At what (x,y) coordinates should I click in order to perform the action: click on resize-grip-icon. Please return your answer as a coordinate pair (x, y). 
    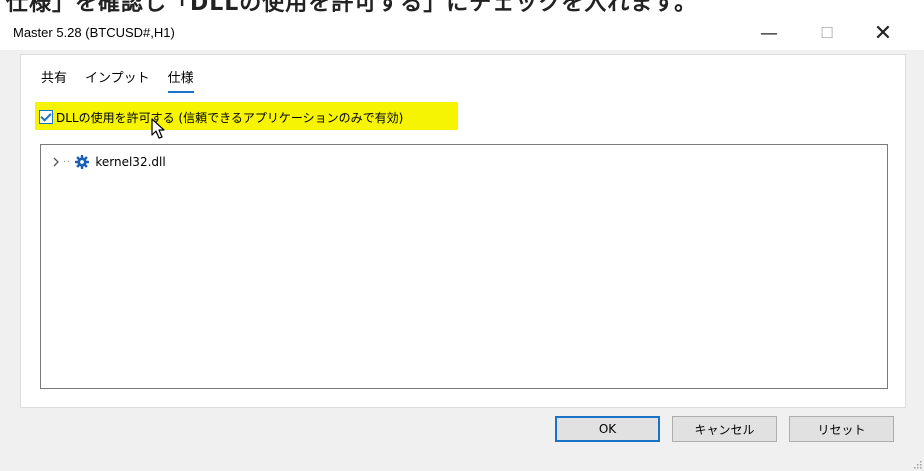
    Looking at the image, I should click on (917, 464).